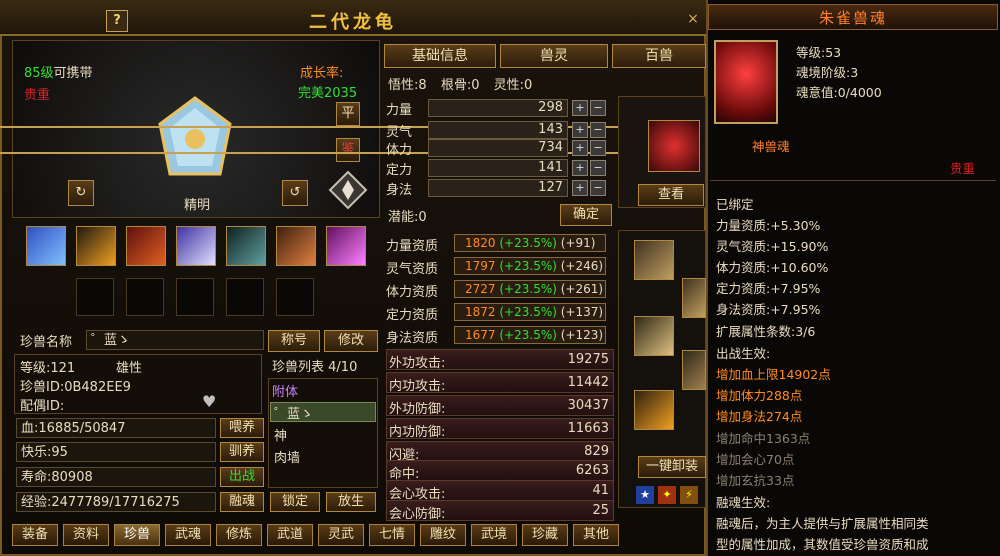  I want to click on pet-list-item: 神, so click(280, 434).